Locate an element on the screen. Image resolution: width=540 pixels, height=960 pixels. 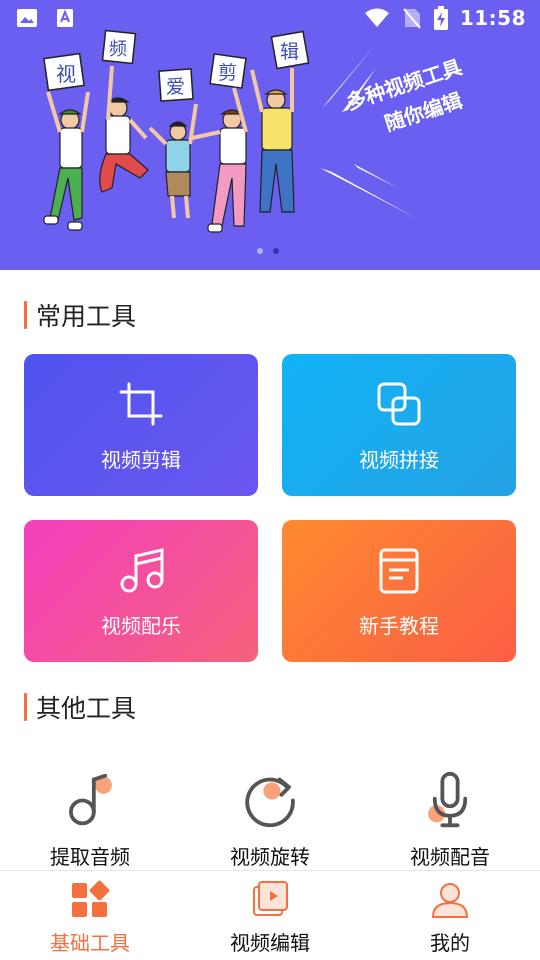
banner-page-indicator is located at coordinates (268, 251).